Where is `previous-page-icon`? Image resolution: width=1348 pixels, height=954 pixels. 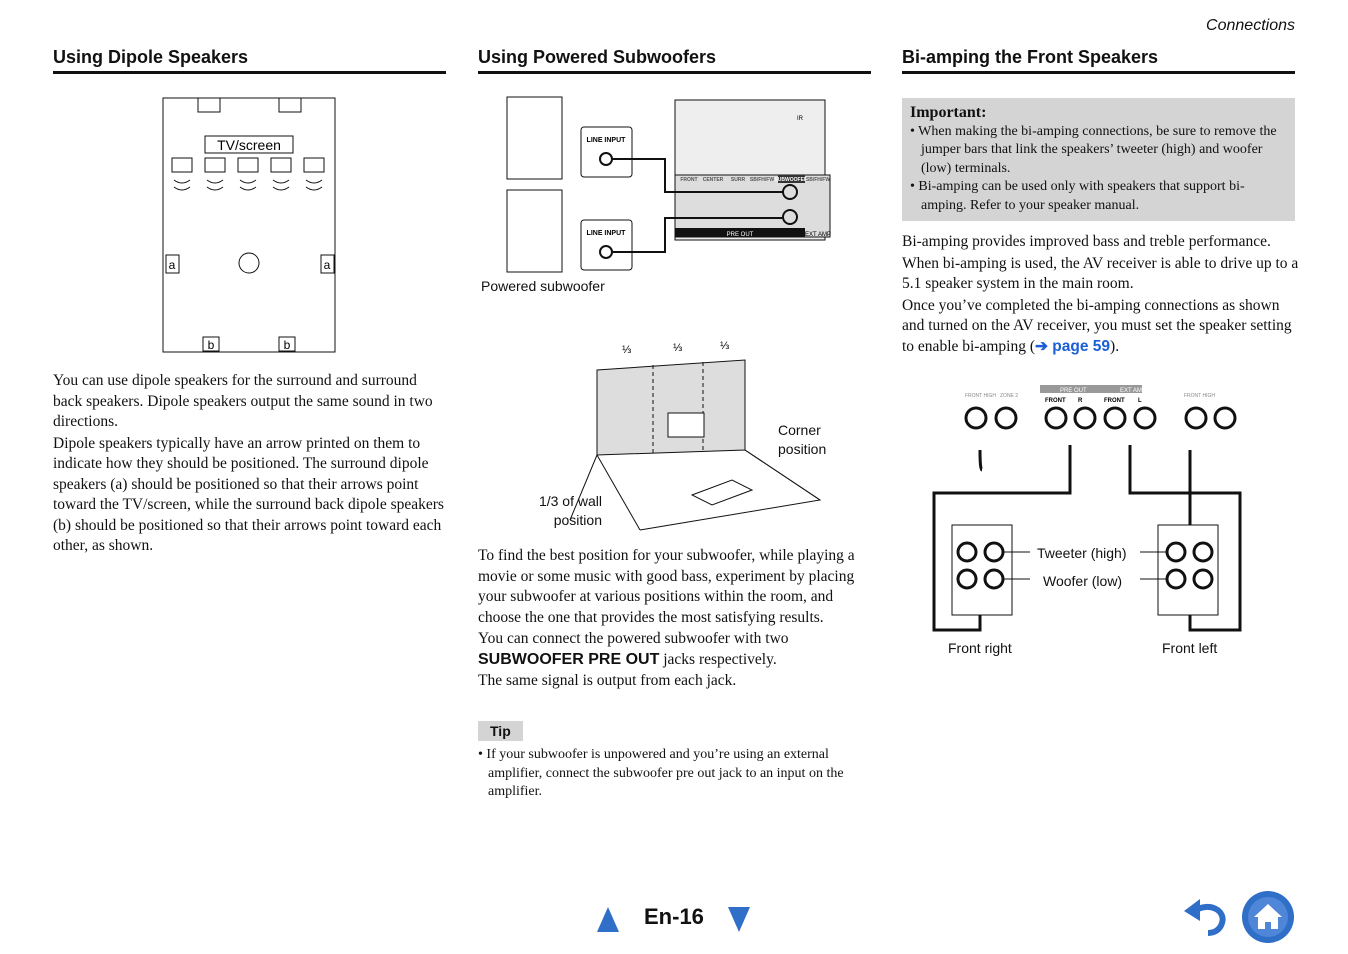
previous-page-icon is located at coordinates (608, 919).